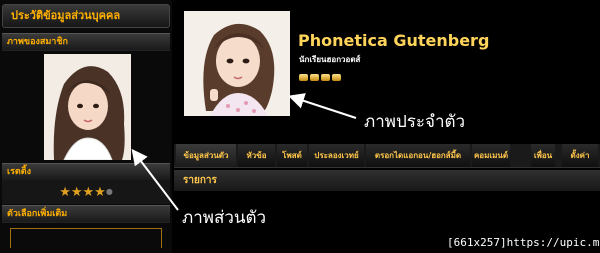  Describe the element at coordinates (86, 214) in the screenshot. I see `options-heading: ตัวเลือกเพิ่มเติม` at that location.